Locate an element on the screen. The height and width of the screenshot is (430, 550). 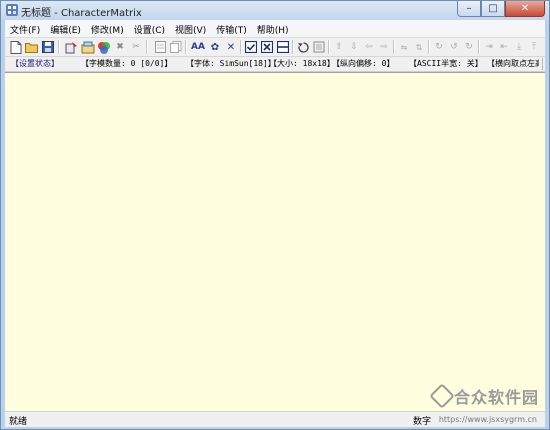
page-icon is located at coordinates (160, 47).